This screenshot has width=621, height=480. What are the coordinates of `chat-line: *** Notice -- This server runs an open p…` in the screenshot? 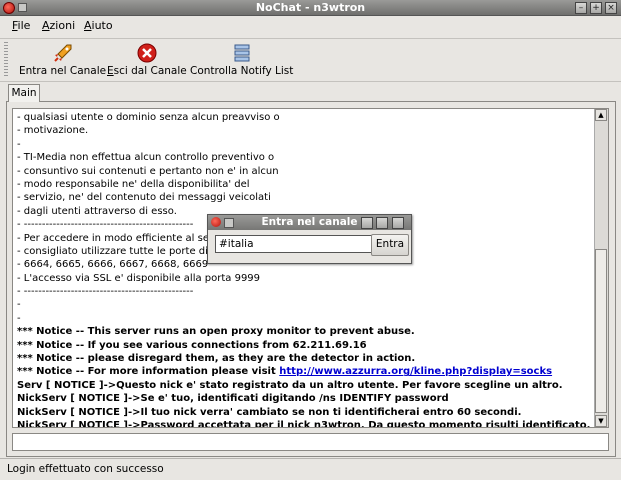 It's located at (304, 331).